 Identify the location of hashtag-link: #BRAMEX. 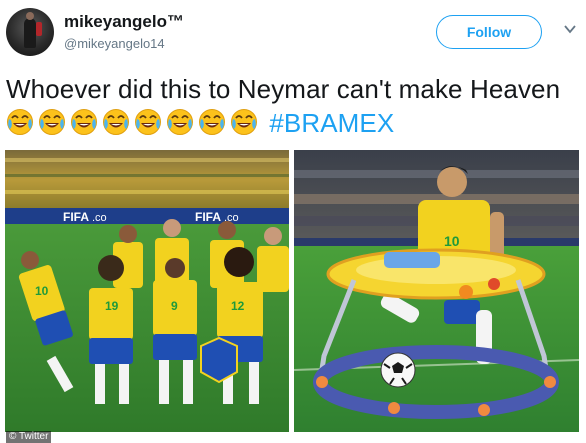
(331, 123).